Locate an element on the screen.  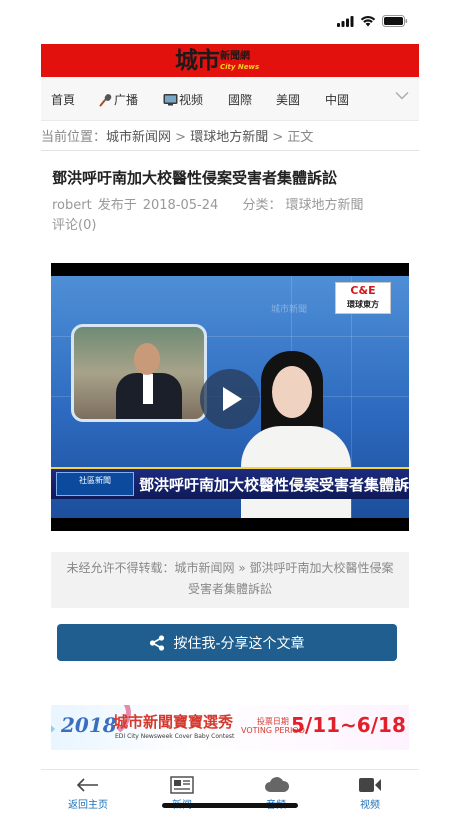
tab-video: 视频 is located at coordinates (370, 794).